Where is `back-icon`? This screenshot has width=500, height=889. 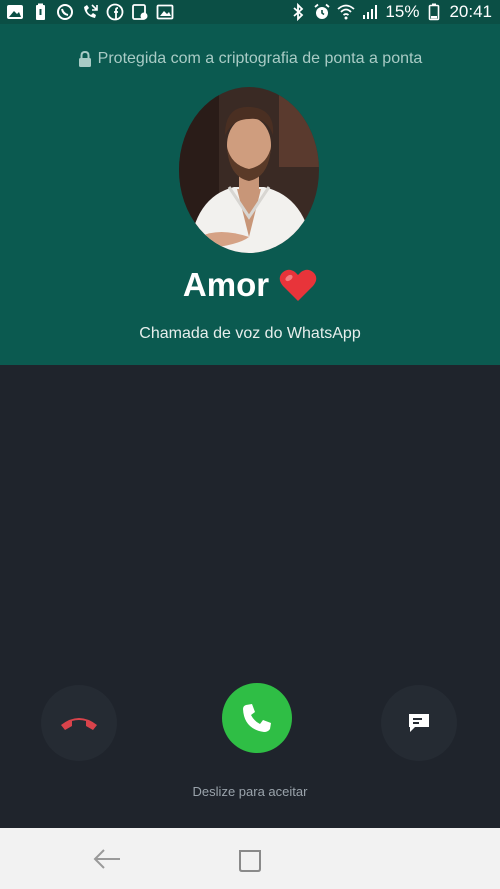 back-icon is located at coordinates (107, 859).